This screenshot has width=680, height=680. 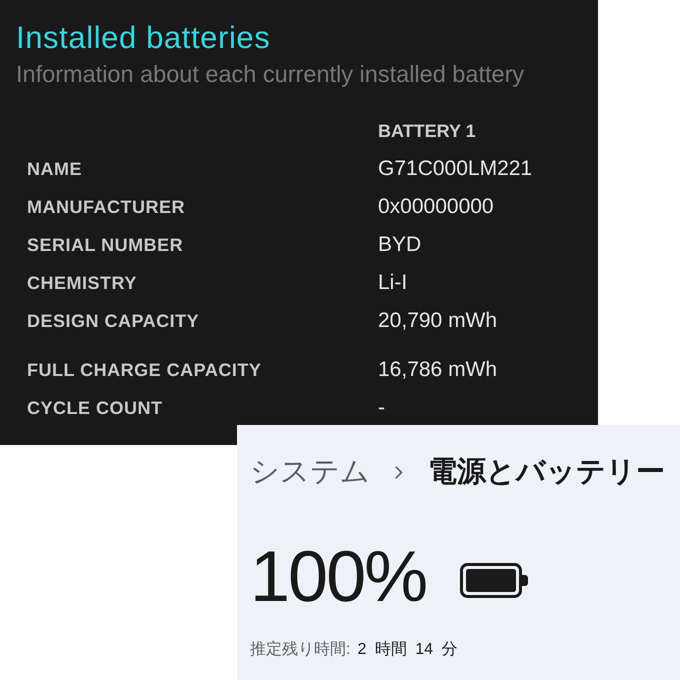 I want to click on field-value: 20,790 mWh, so click(x=438, y=321).